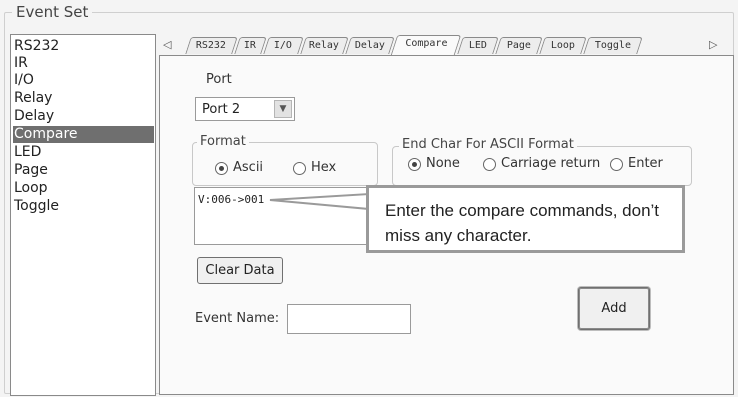 The width and height of the screenshot is (738, 397). What do you see at coordinates (616, 164) in the screenshot?
I see `end-char-enter-radio` at bounding box center [616, 164].